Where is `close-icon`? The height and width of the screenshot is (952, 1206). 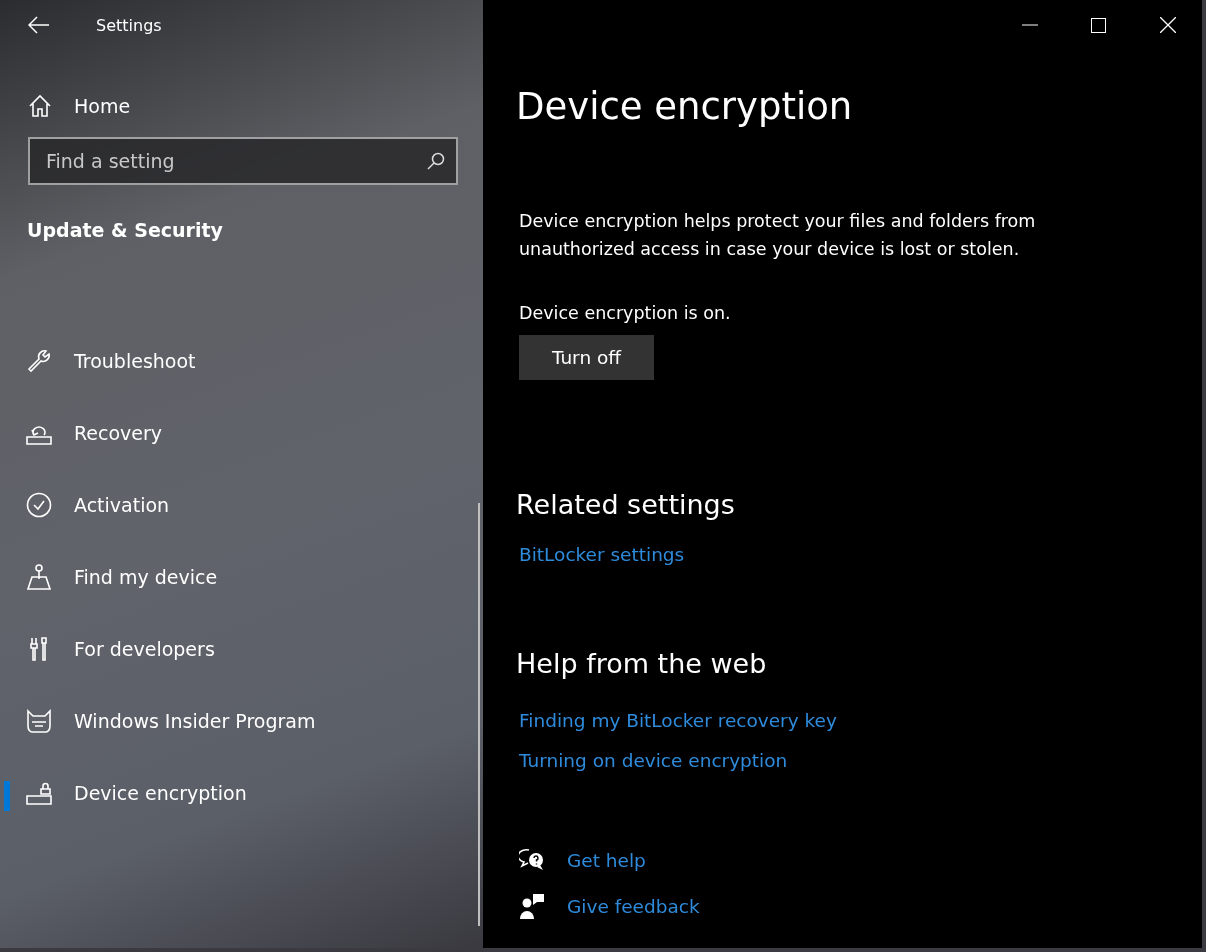
close-icon is located at coordinates (1167, 25).